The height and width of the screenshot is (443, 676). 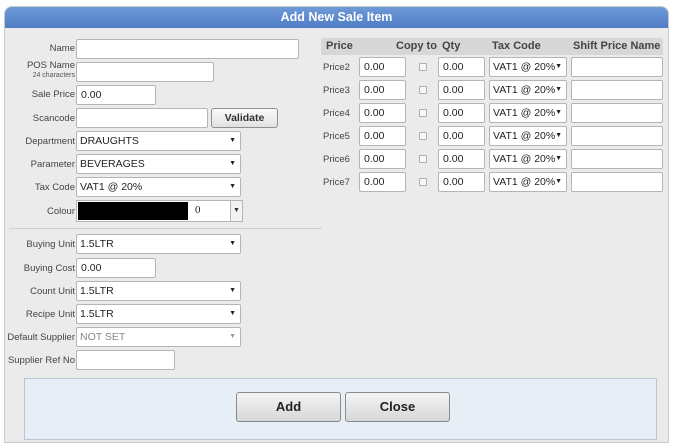 I want to click on department-label: Department, so click(x=50, y=141).